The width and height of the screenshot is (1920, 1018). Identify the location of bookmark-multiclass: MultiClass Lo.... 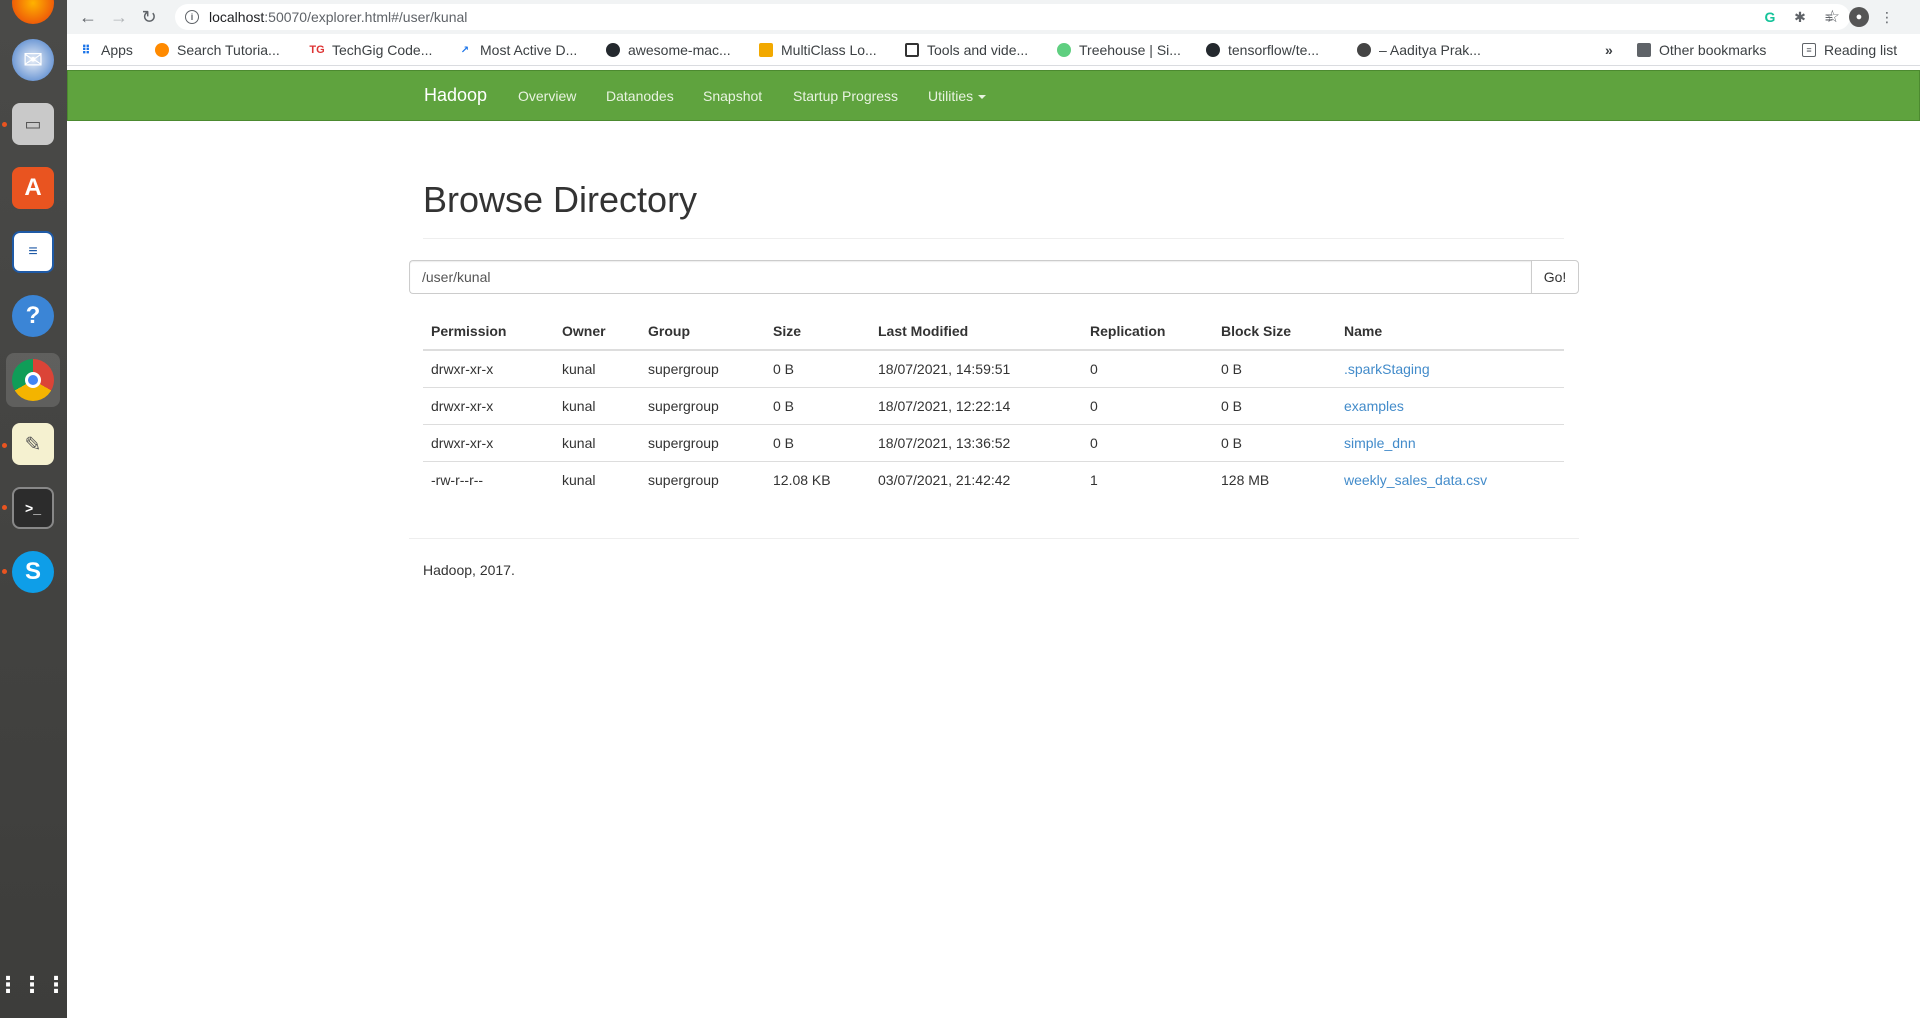
(818, 50).